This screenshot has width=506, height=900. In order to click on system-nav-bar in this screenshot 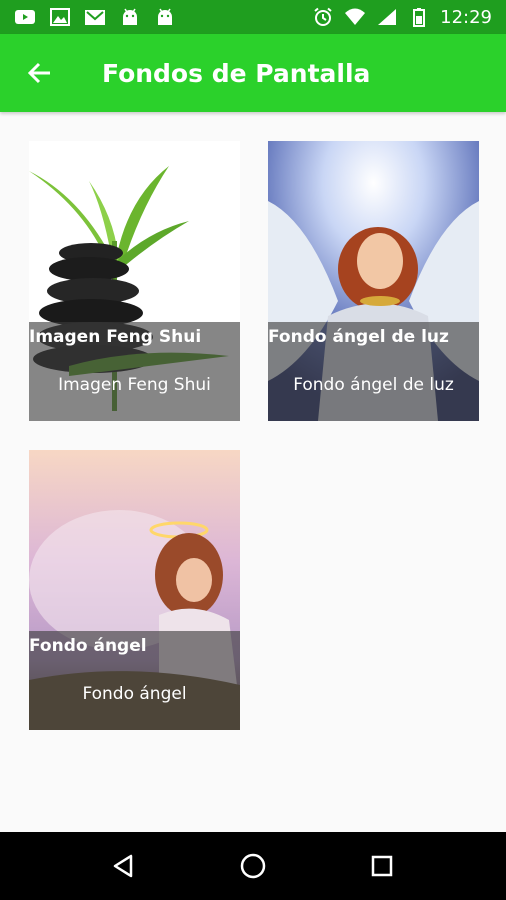, I will do `click(253, 866)`.